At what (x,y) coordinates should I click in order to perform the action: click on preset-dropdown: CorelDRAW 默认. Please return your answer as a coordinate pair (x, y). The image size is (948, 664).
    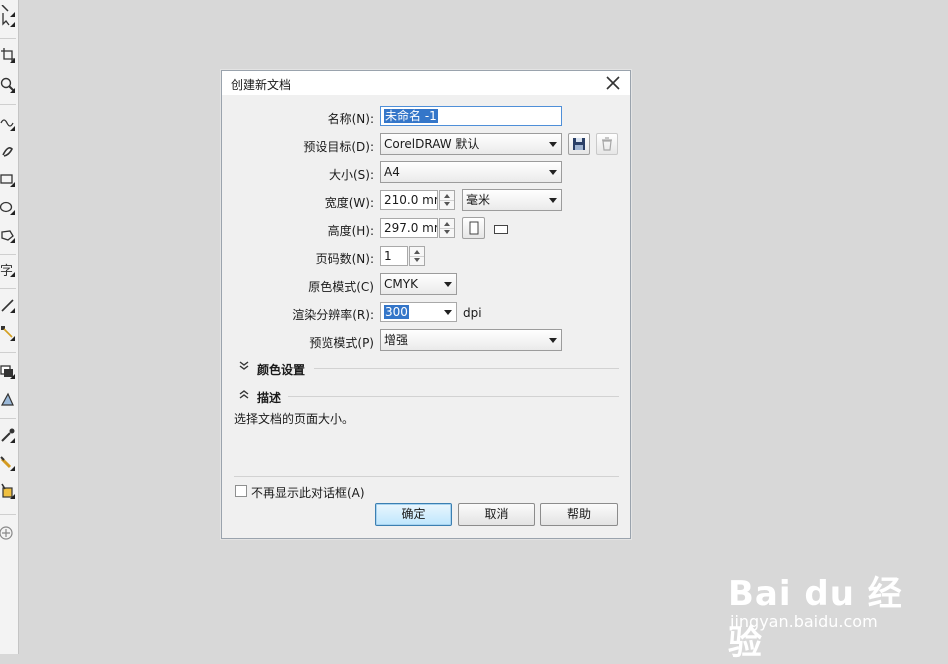
    Looking at the image, I should click on (471, 144).